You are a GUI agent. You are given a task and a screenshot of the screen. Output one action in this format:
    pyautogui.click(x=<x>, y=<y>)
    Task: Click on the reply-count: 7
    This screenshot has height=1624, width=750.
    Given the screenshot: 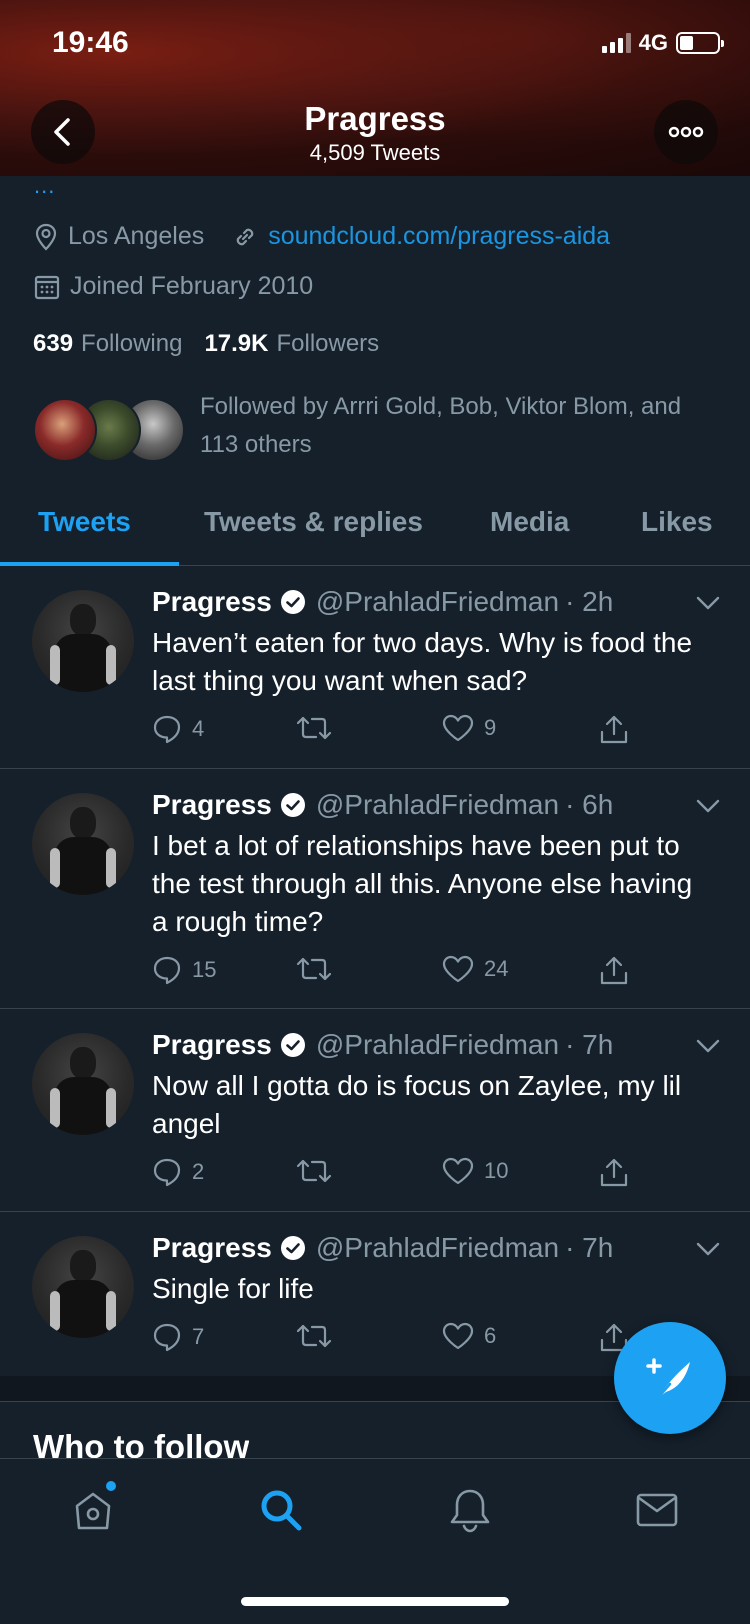 What is the action you would take?
    pyautogui.click(x=198, y=1336)
    